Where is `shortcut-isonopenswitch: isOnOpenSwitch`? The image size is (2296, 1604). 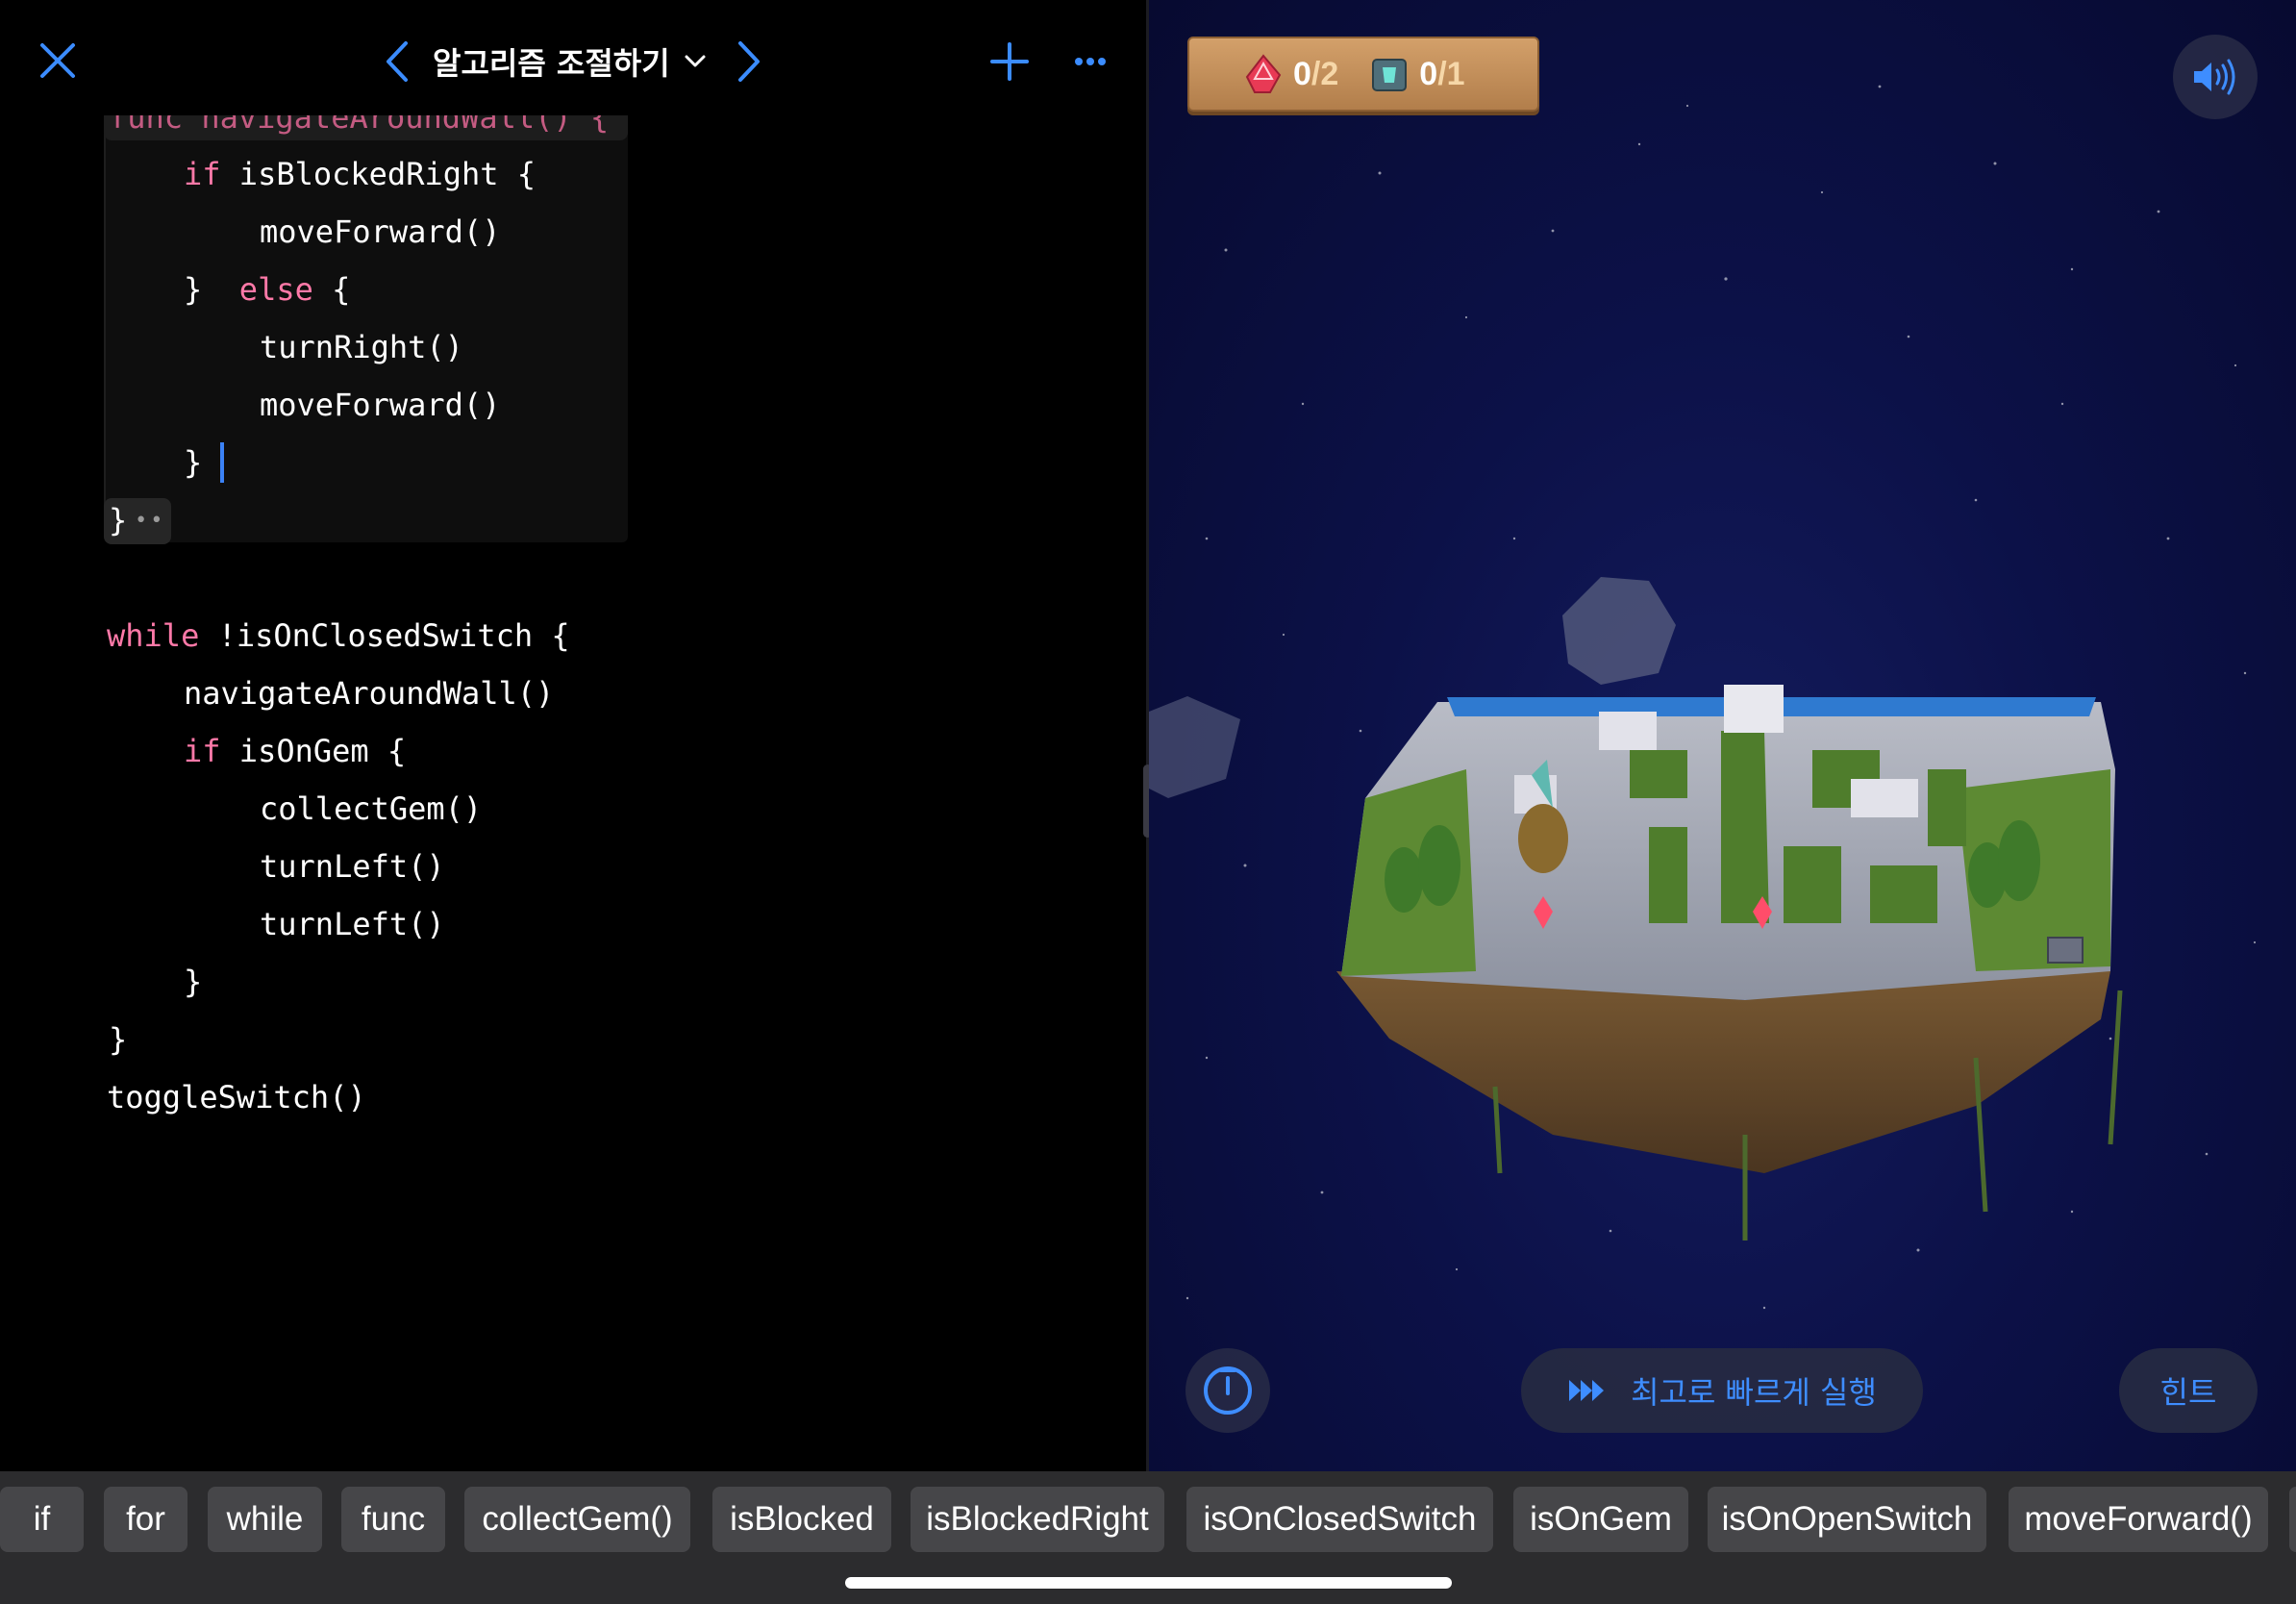
shortcut-isonopenswitch: isOnOpenSwitch is located at coordinates (1847, 1519).